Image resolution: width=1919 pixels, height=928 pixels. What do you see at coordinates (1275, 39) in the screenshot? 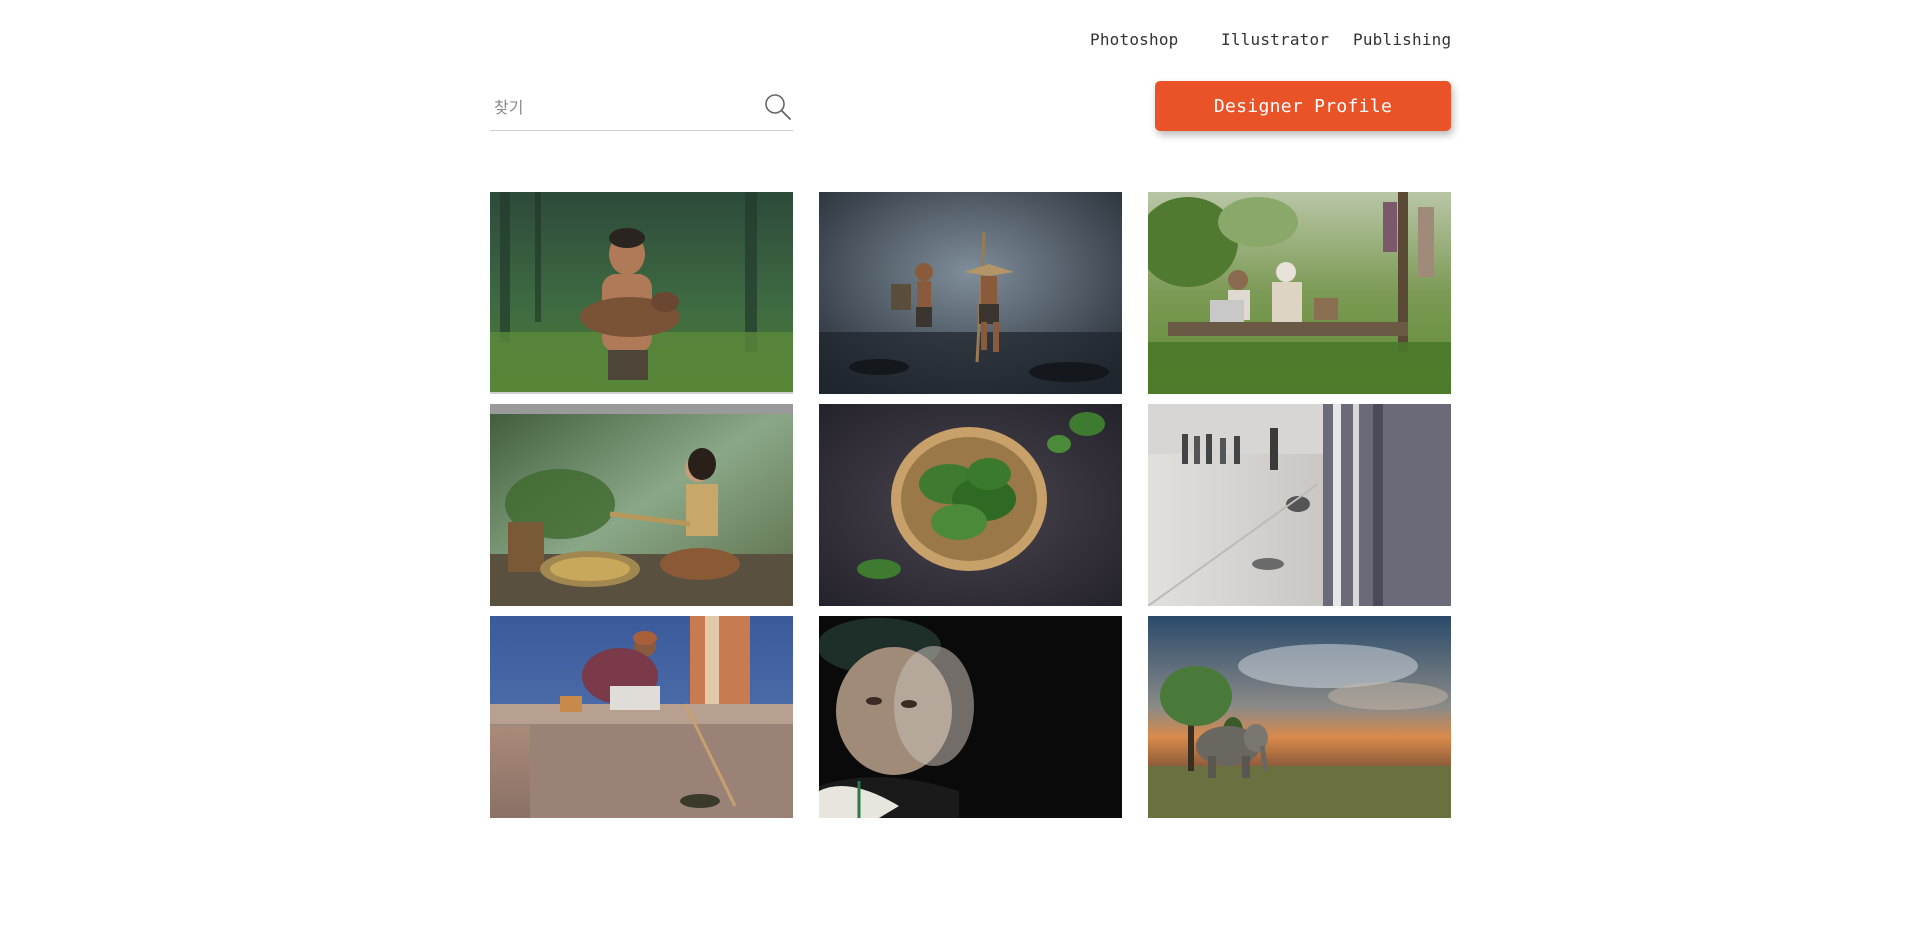
I see `nav-link-illustrator: Illustrator` at bounding box center [1275, 39].